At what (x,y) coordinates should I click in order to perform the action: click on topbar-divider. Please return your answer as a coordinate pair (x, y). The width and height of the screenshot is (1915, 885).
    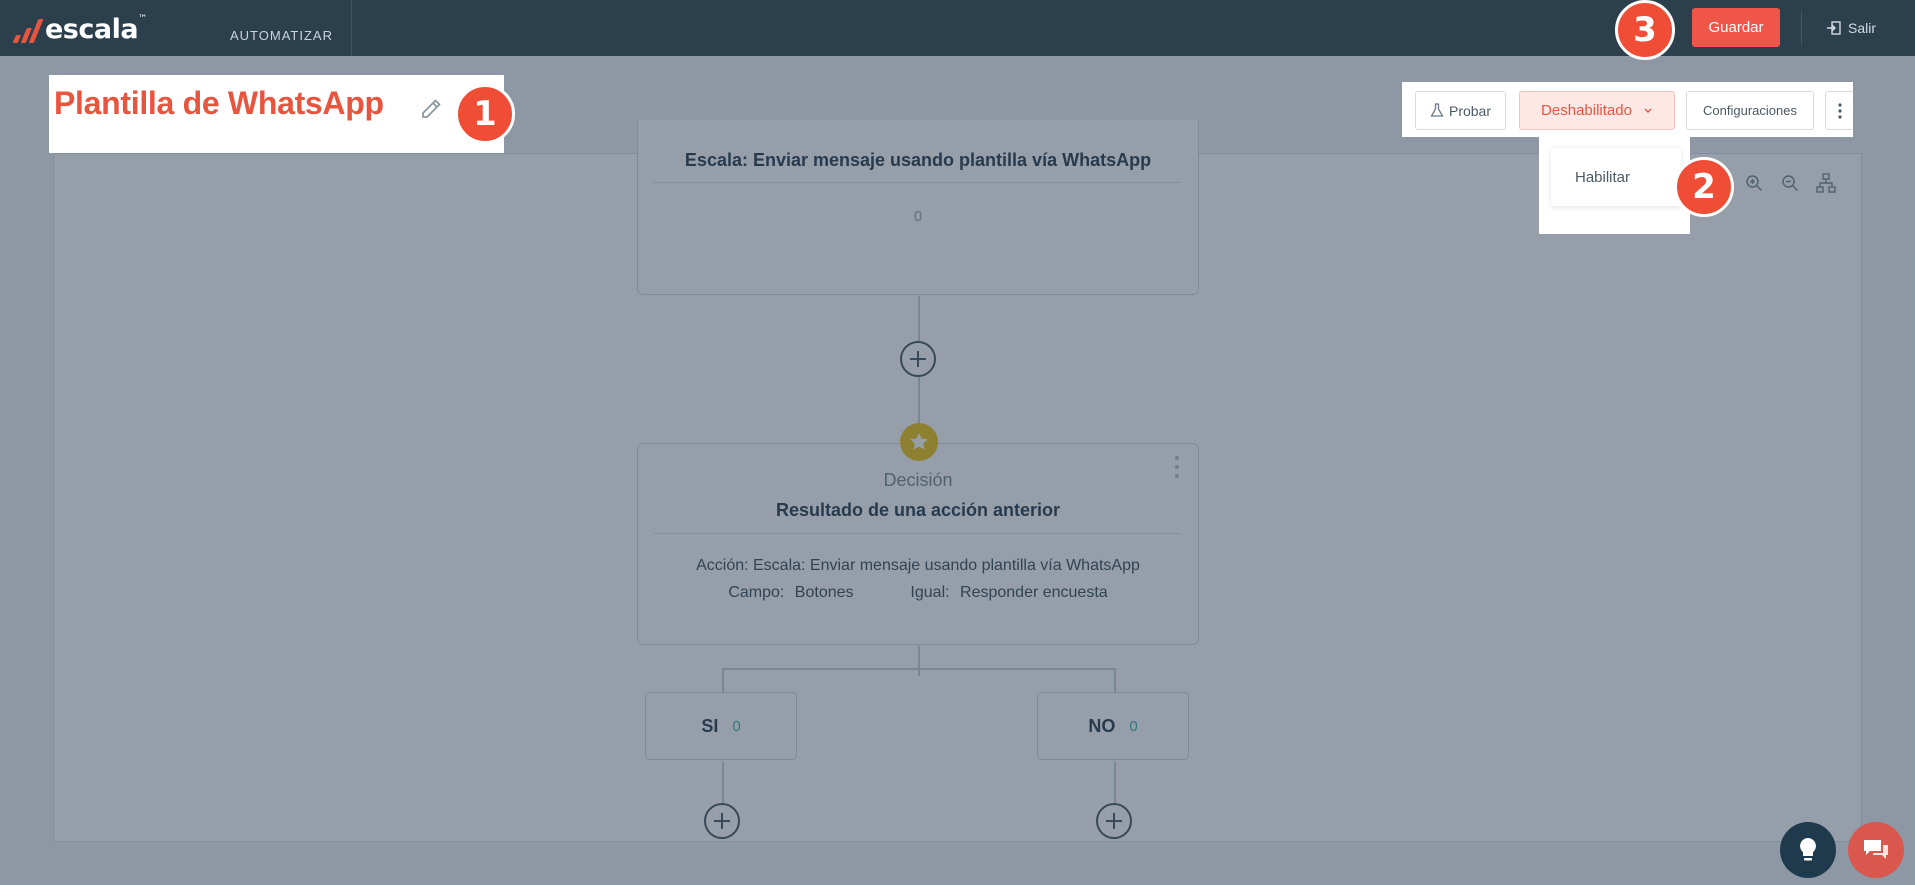
    Looking at the image, I should click on (1801, 28).